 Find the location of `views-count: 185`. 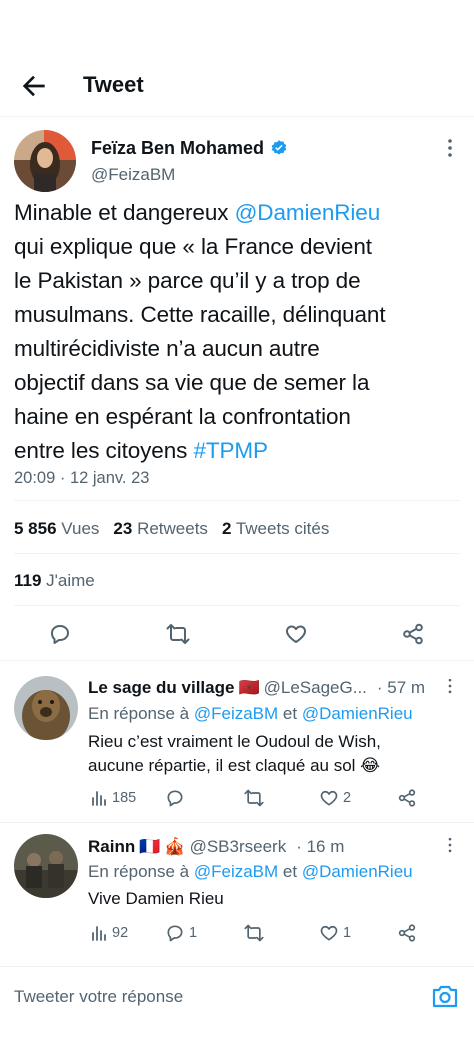

views-count: 185 is located at coordinates (124, 798).